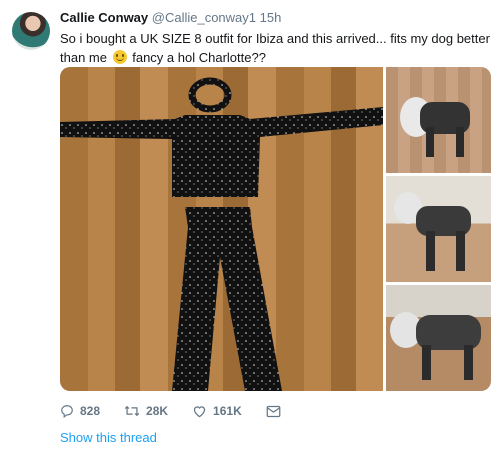 Image resolution: width=500 pixels, height=455 pixels. I want to click on tweet-actions: 828 28K 161K, so click(185, 411).